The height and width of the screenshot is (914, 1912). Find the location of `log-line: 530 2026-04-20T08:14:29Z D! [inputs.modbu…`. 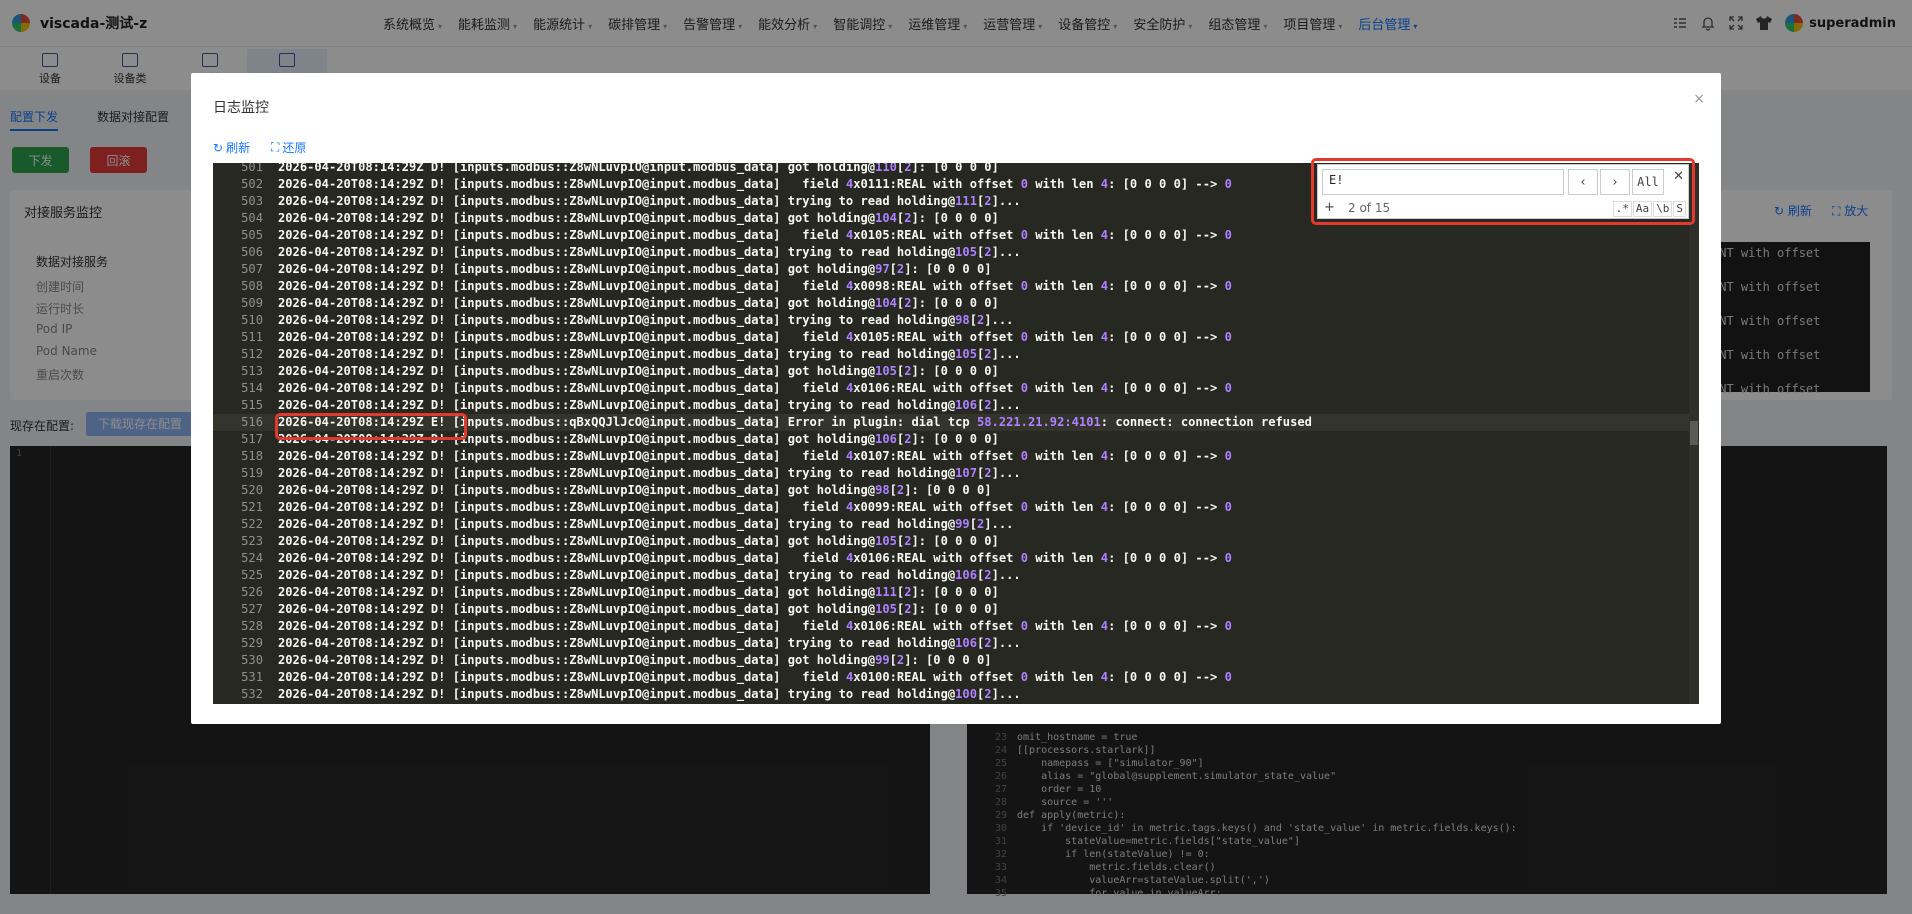

log-line: 530 2026-04-20T08:14:29Z D! [inputs.modbu… is located at coordinates (956, 660).